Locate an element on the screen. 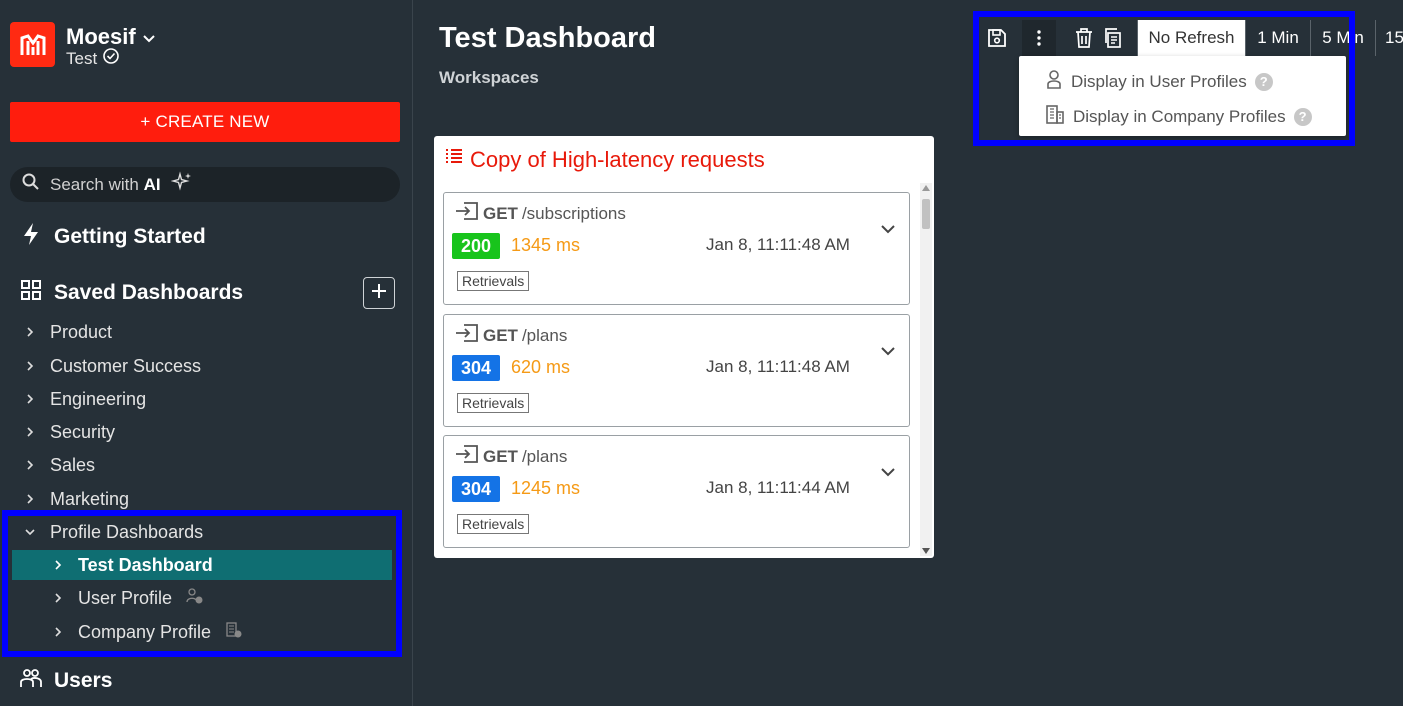 The width and height of the screenshot is (1403, 706). search-ai-label: AI is located at coordinates (152, 184).